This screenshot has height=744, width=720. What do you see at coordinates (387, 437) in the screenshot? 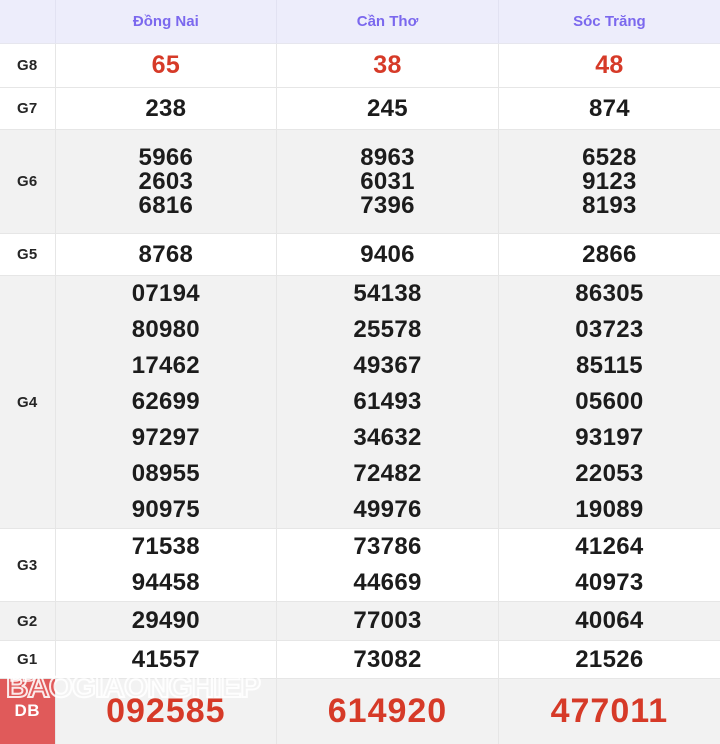
I see `prize-number: 34632` at bounding box center [387, 437].